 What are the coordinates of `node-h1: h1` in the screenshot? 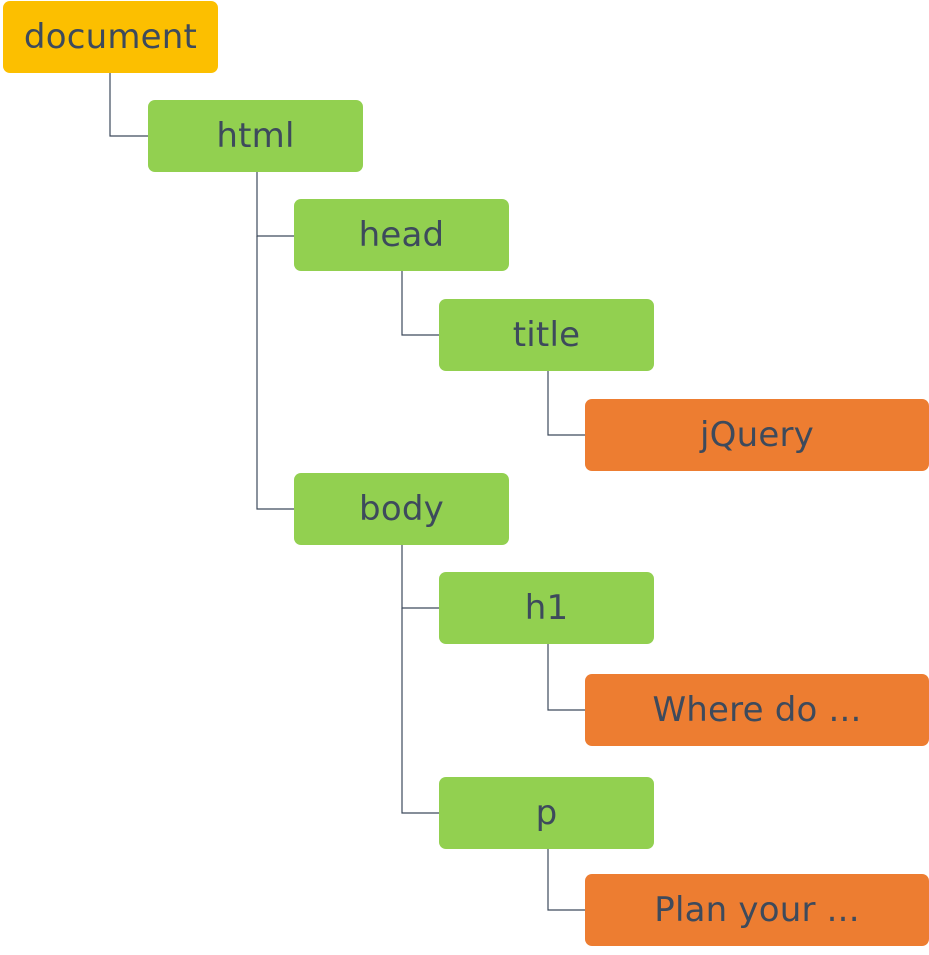 It's located at (546, 608).